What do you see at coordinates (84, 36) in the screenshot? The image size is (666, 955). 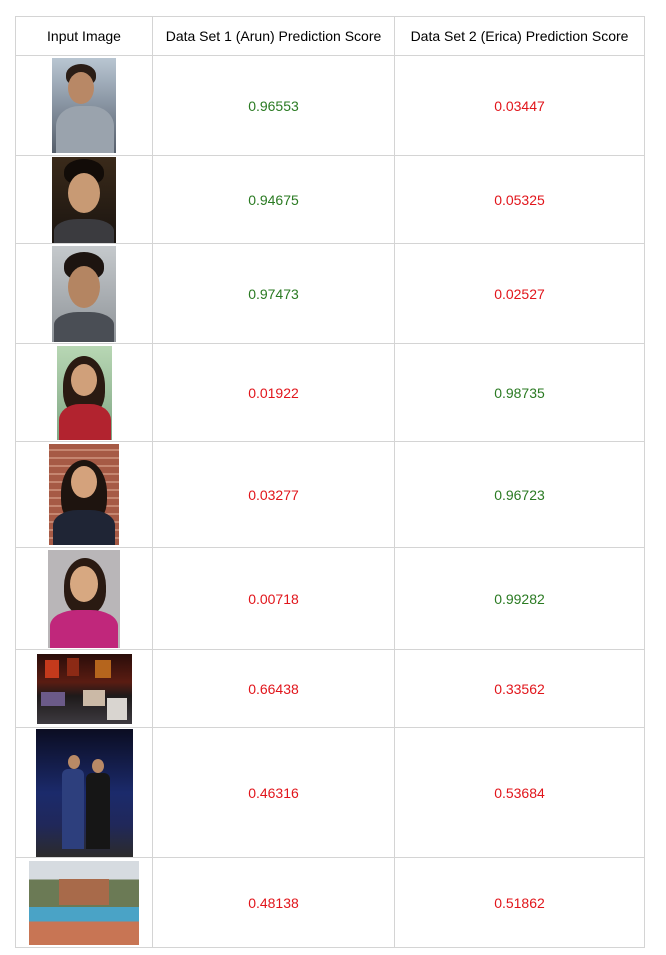 I see `header-input-image: Input Image` at bounding box center [84, 36].